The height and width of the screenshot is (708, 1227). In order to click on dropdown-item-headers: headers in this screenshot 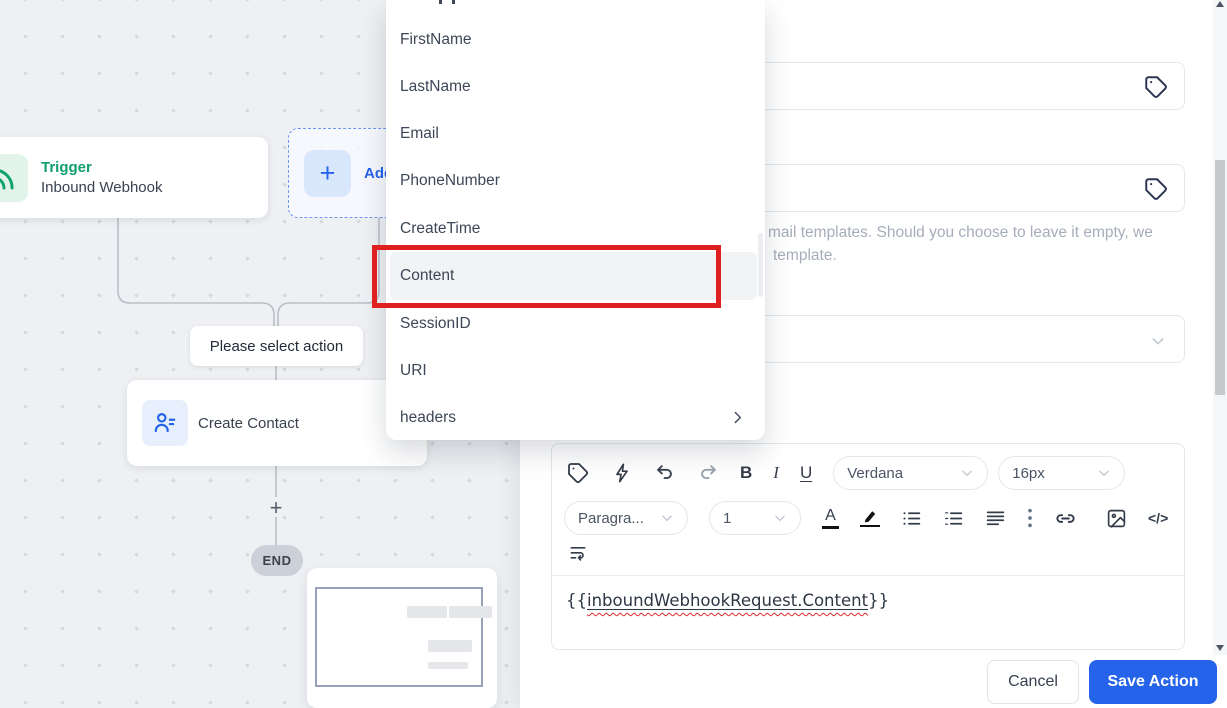, I will do `click(575, 417)`.